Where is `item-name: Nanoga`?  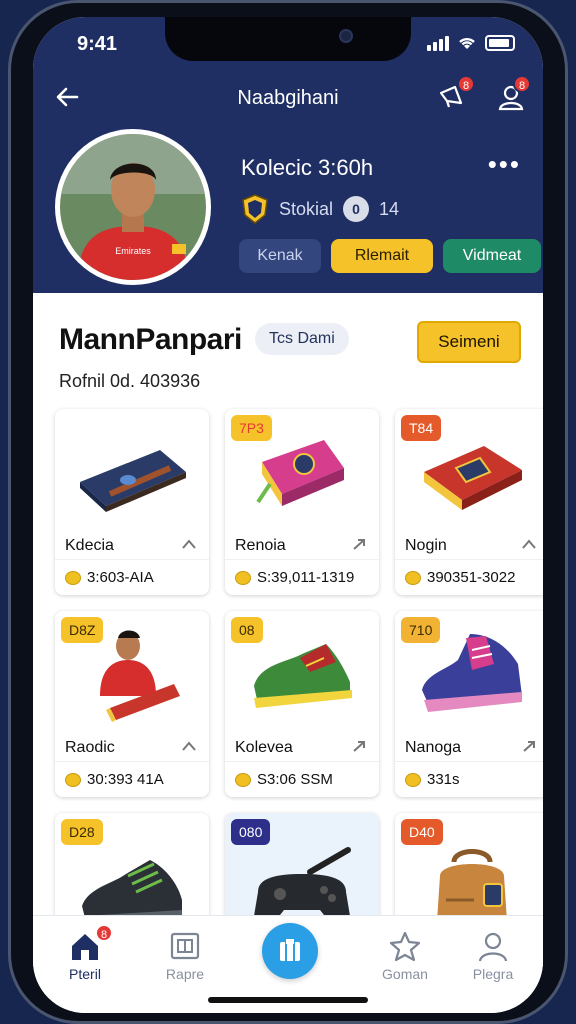 item-name: Nanoga is located at coordinates (433, 747).